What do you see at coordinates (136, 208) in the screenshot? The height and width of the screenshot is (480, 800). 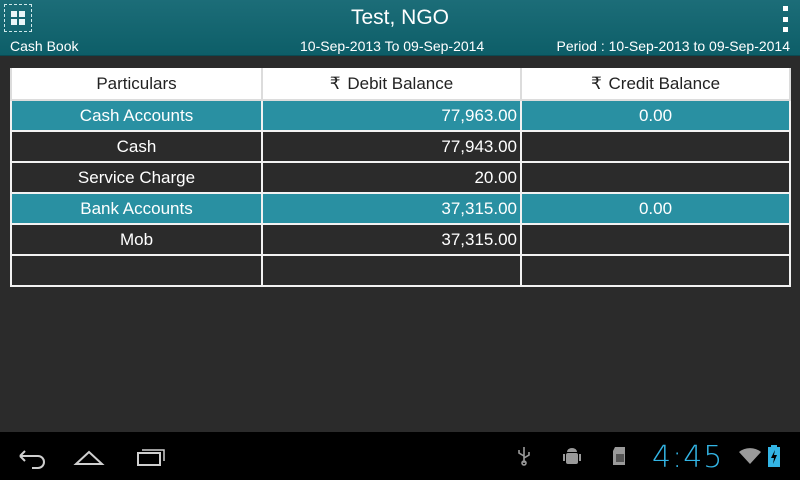 I see `row-particulars: Bank Accounts` at bounding box center [136, 208].